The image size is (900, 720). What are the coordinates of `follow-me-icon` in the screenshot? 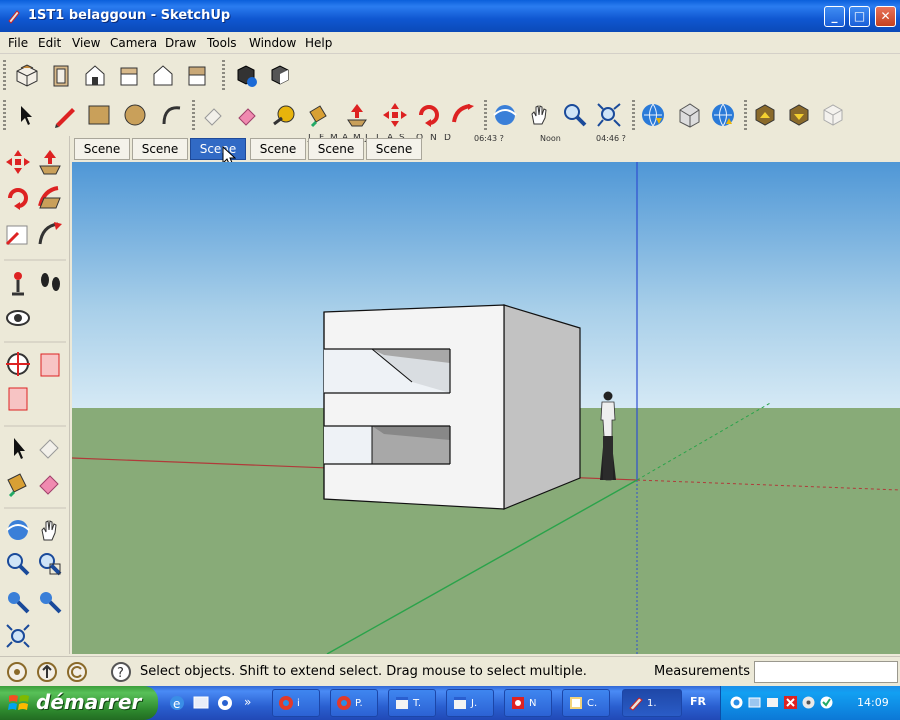 It's located at (463, 115).